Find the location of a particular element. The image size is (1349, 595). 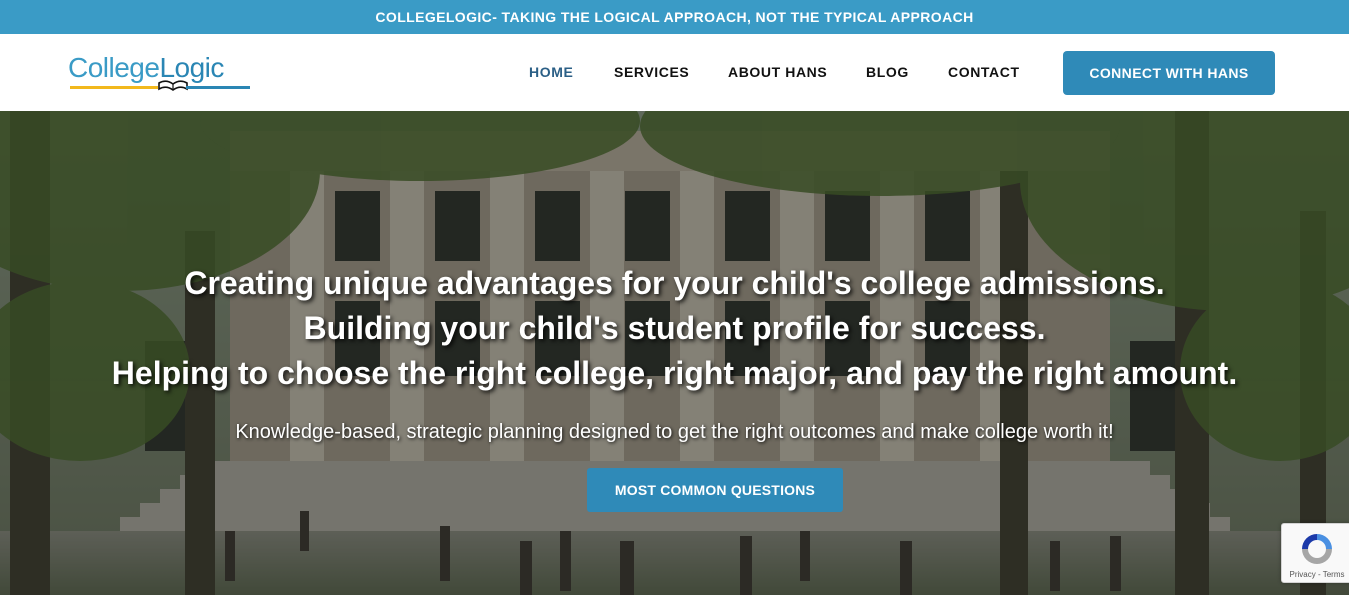

logo-wordmark: CollegeLogic is located at coordinates (146, 68).